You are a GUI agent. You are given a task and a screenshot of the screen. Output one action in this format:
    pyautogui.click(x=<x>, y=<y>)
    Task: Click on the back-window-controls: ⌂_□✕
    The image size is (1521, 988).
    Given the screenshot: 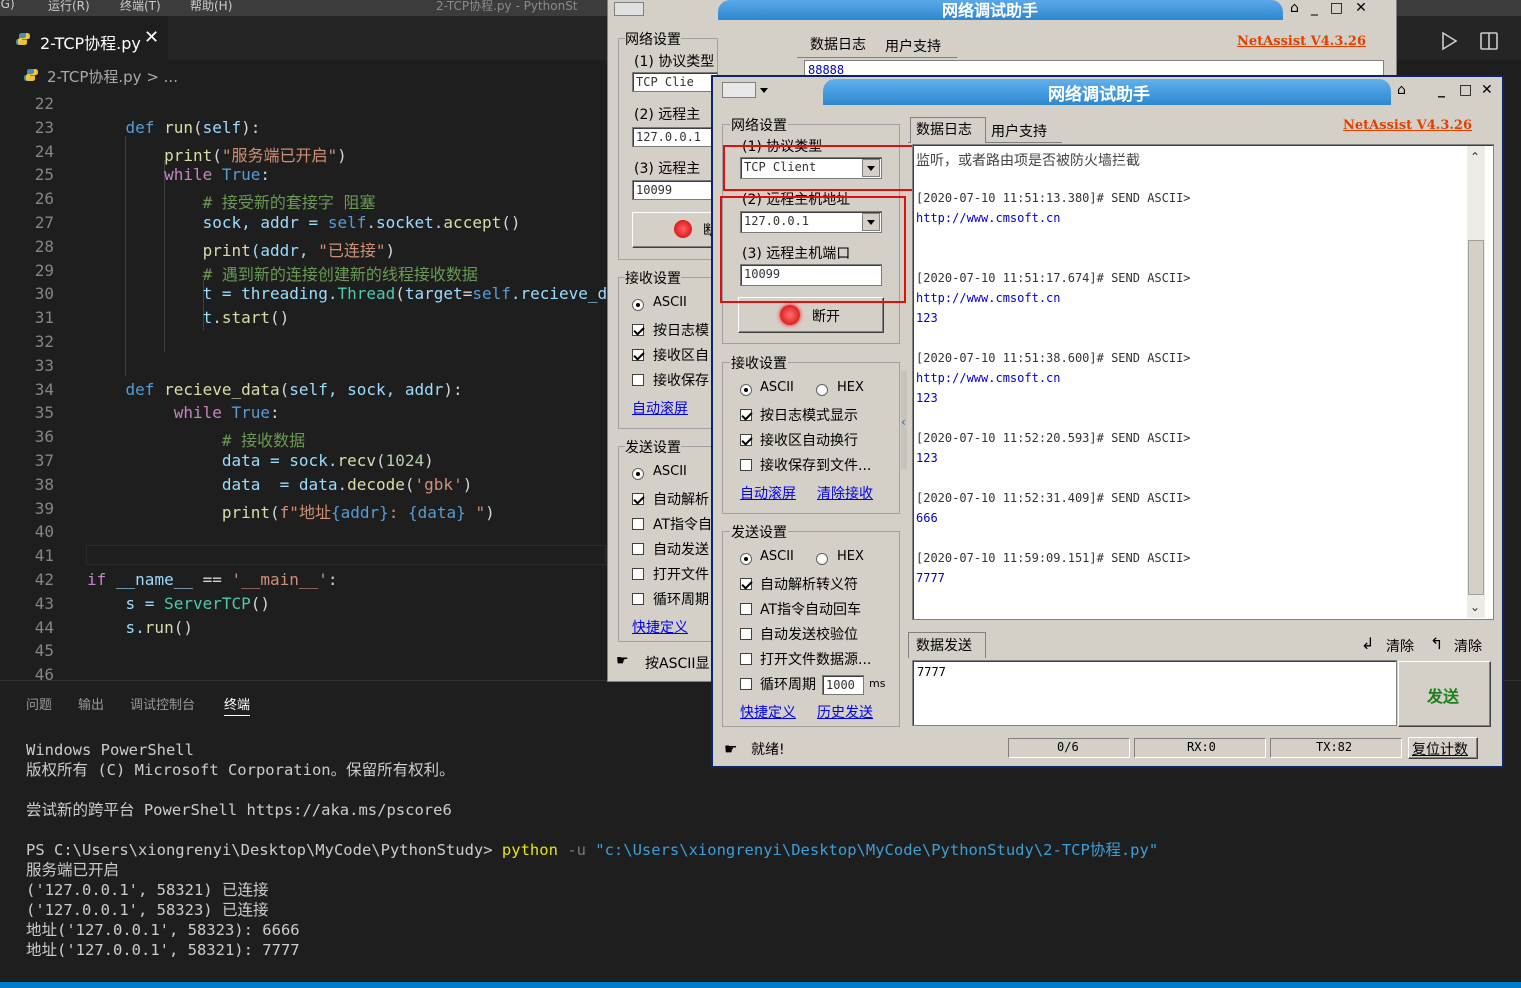 What is the action you would take?
    pyautogui.click(x=1340, y=8)
    